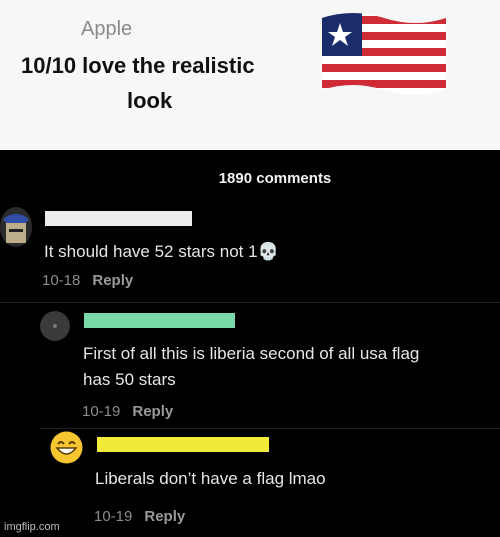 The width and height of the screenshot is (500, 537). I want to click on grinning-emoji-avatar, so click(66, 447).